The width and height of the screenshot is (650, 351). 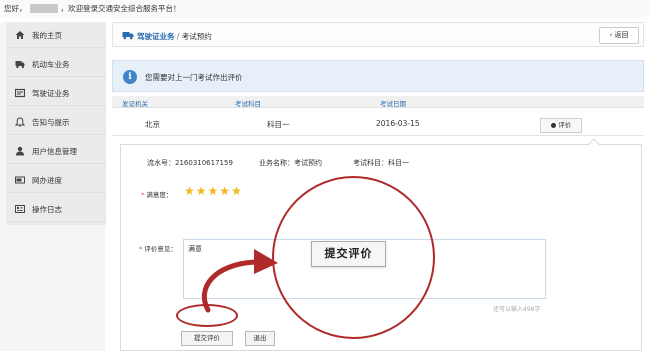 I want to click on notice-text: 您需要对上一门考试作出评价, so click(x=194, y=77).